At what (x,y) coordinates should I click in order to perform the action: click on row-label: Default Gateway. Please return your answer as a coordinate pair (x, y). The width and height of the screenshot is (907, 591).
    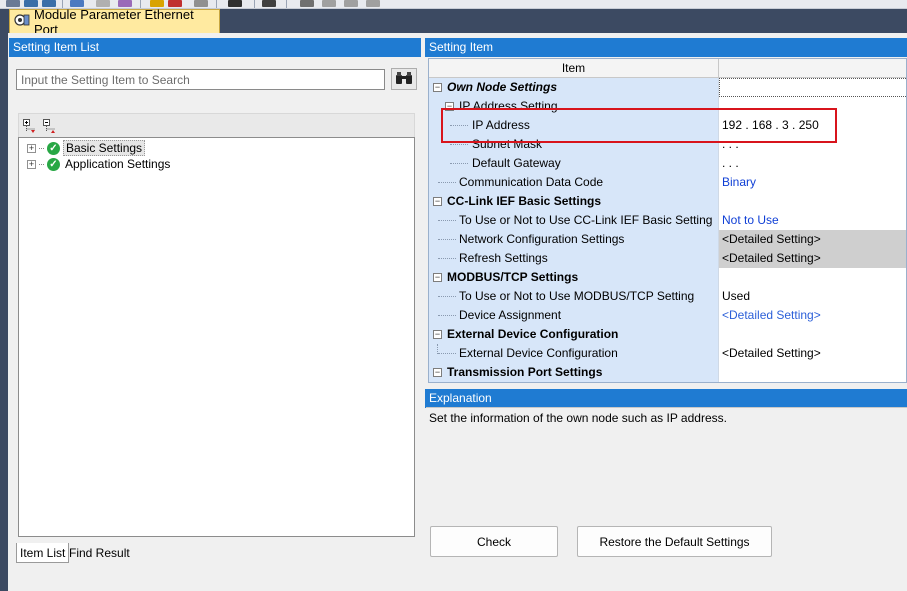
    Looking at the image, I should click on (516, 163).